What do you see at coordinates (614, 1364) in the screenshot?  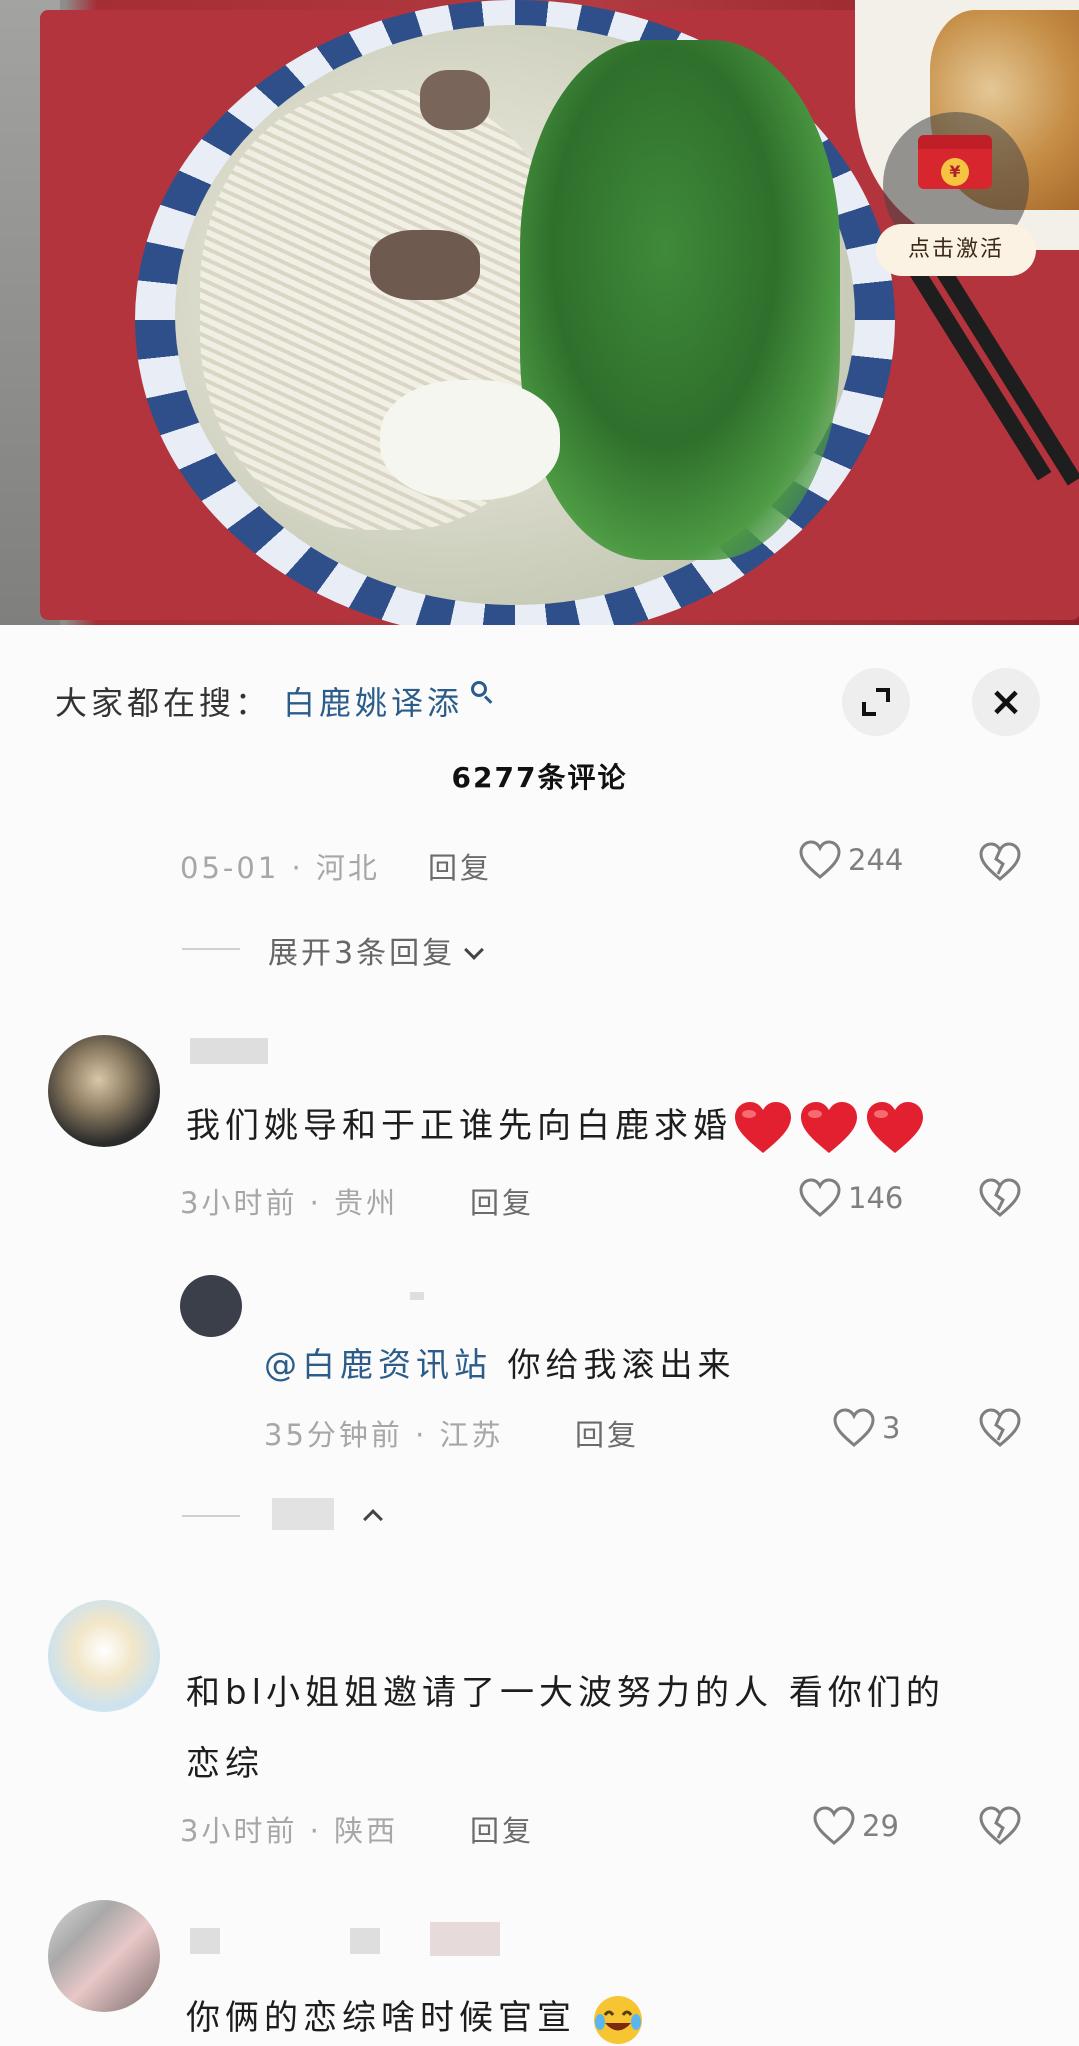 I see `reply-body: 你给我滚出来` at bounding box center [614, 1364].